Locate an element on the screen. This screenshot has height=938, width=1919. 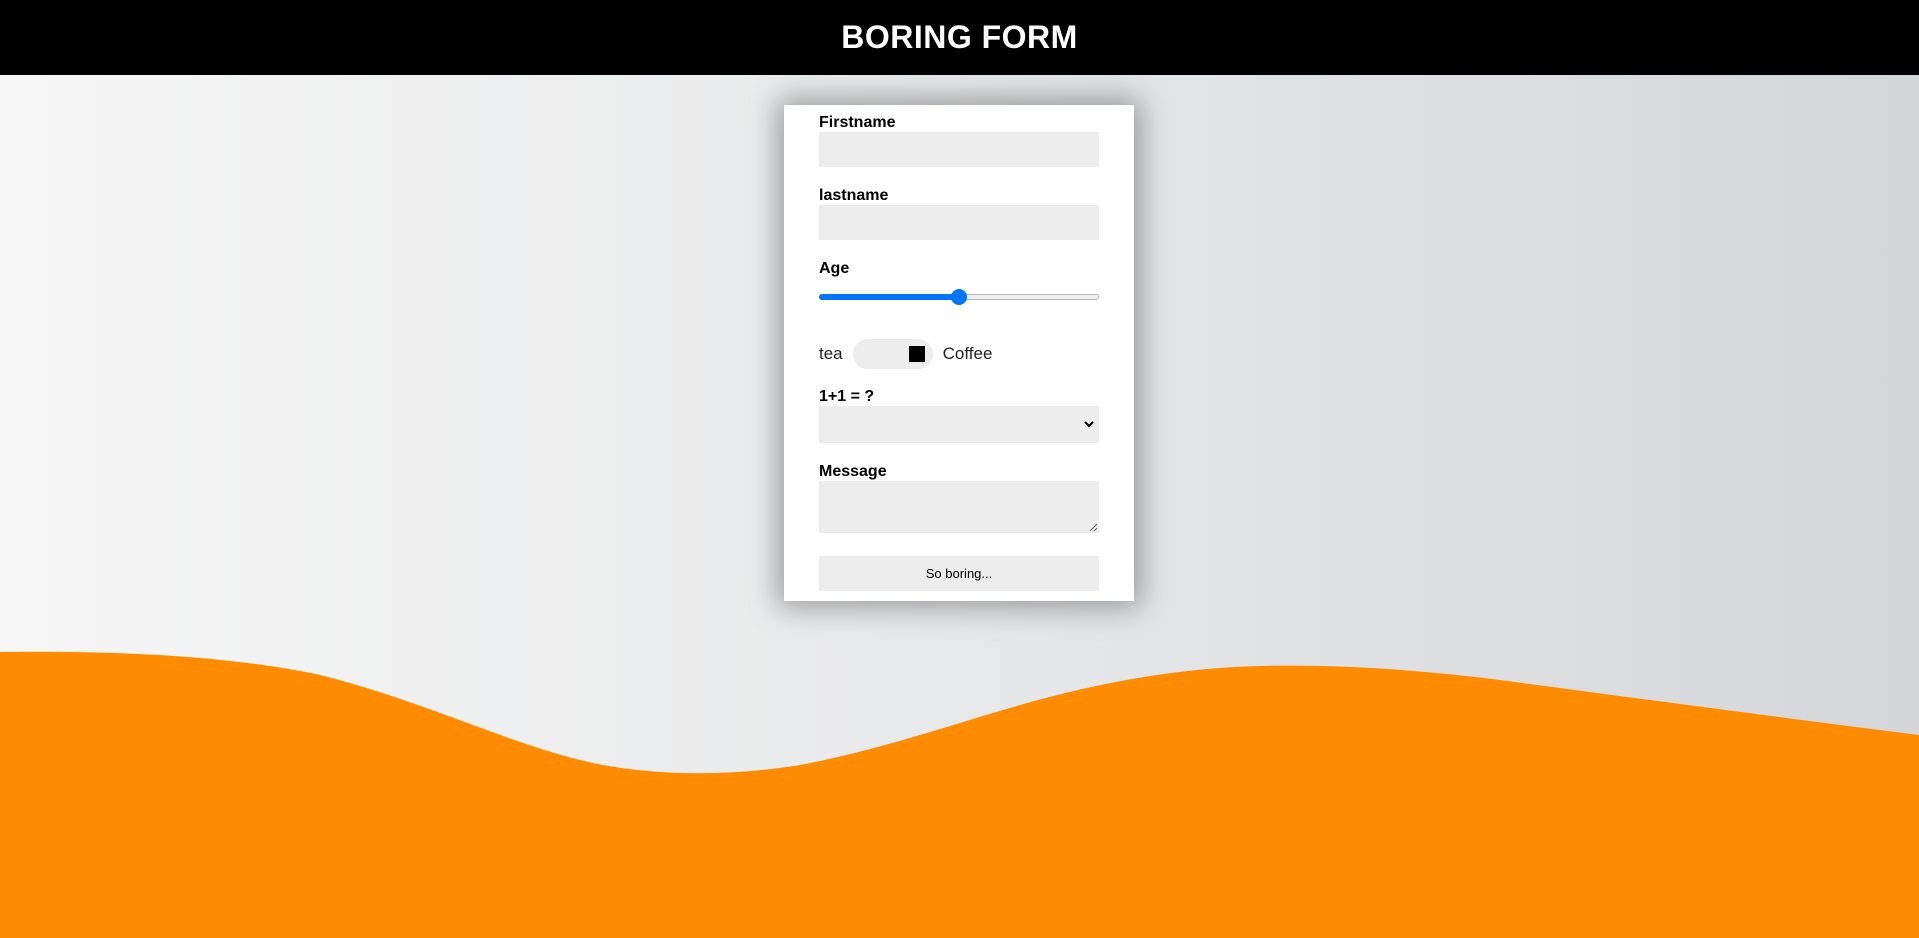
math-answer-select is located at coordinates (959, 424).